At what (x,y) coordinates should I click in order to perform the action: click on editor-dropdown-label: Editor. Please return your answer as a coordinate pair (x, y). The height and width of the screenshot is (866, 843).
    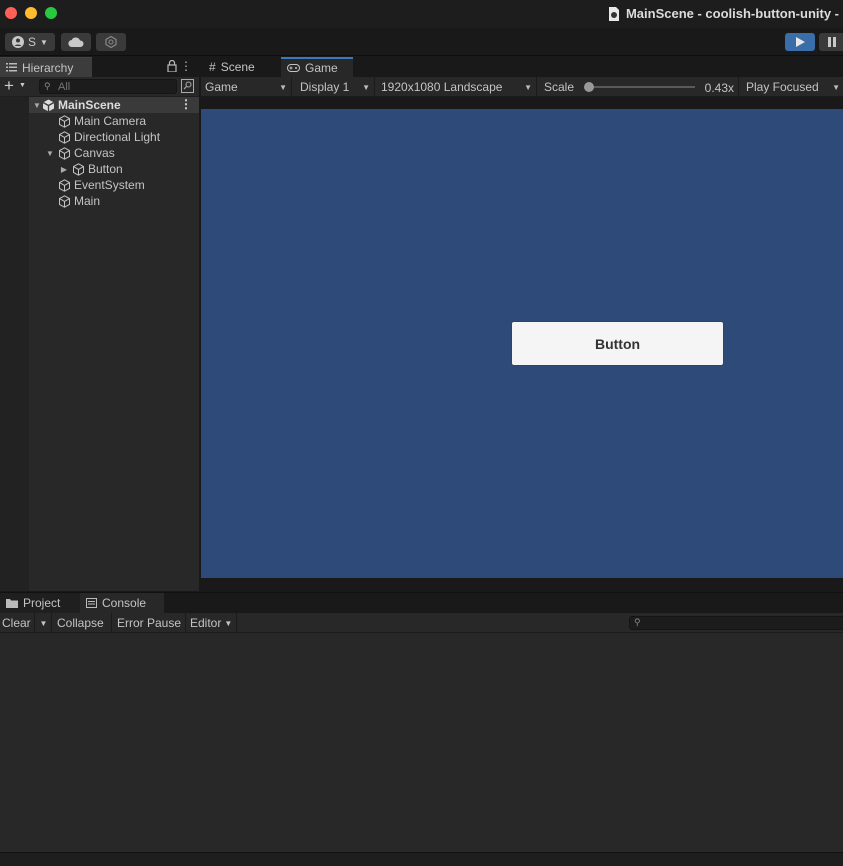
    Looking at the image, I should click on (206, 623).